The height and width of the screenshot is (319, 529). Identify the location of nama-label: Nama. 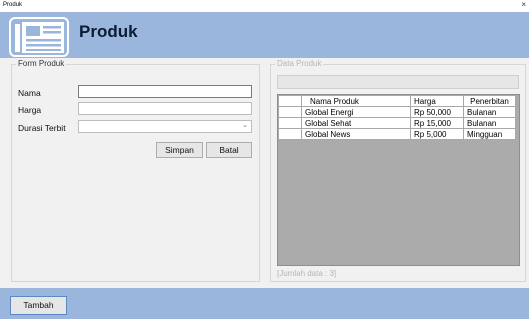
(29, 93).